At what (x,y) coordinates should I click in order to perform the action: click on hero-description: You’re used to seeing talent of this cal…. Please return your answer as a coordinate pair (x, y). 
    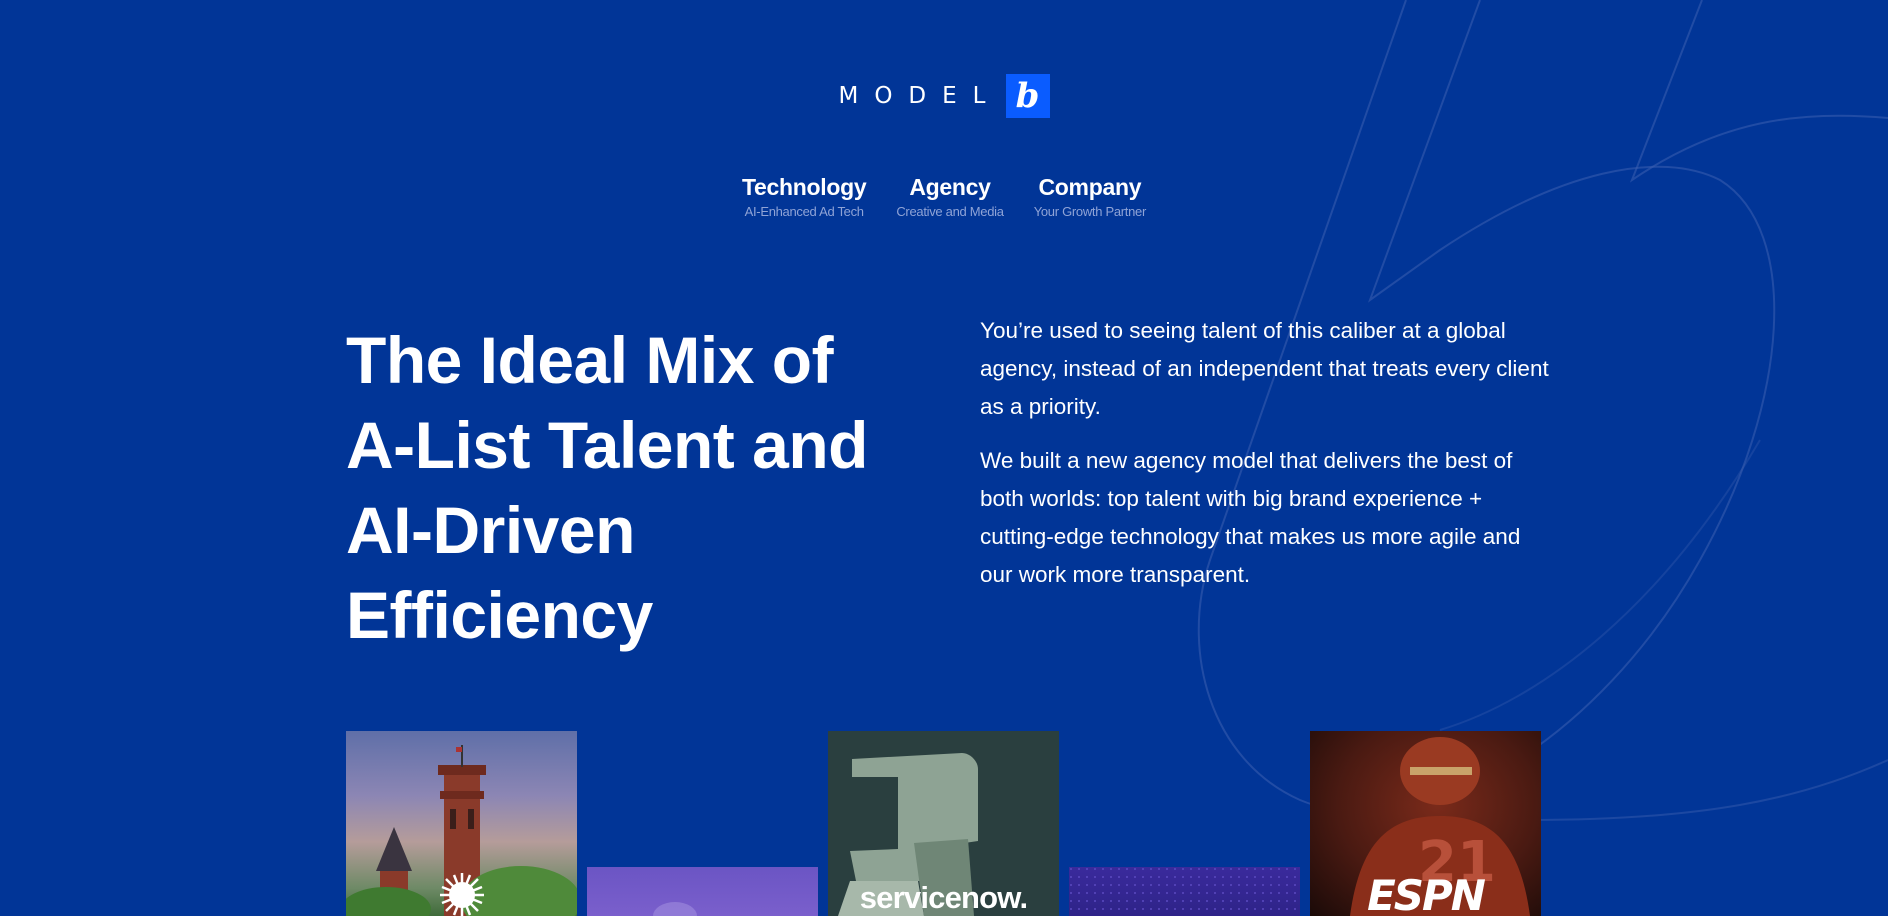
    Looking at the image, I should click on (1265, 461).